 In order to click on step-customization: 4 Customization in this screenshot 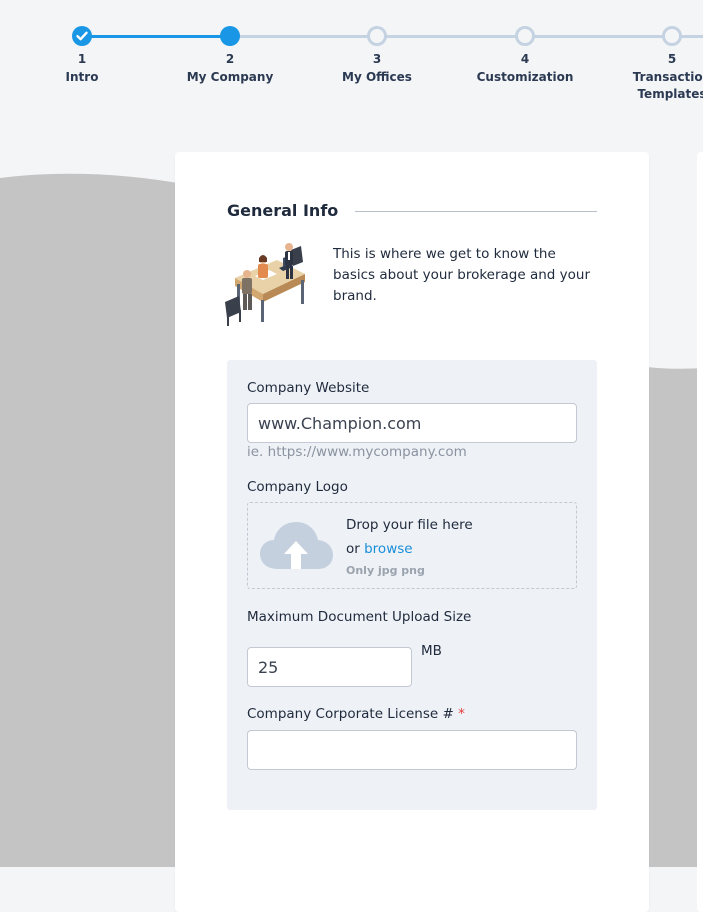, I will do `click(525, 56)`.